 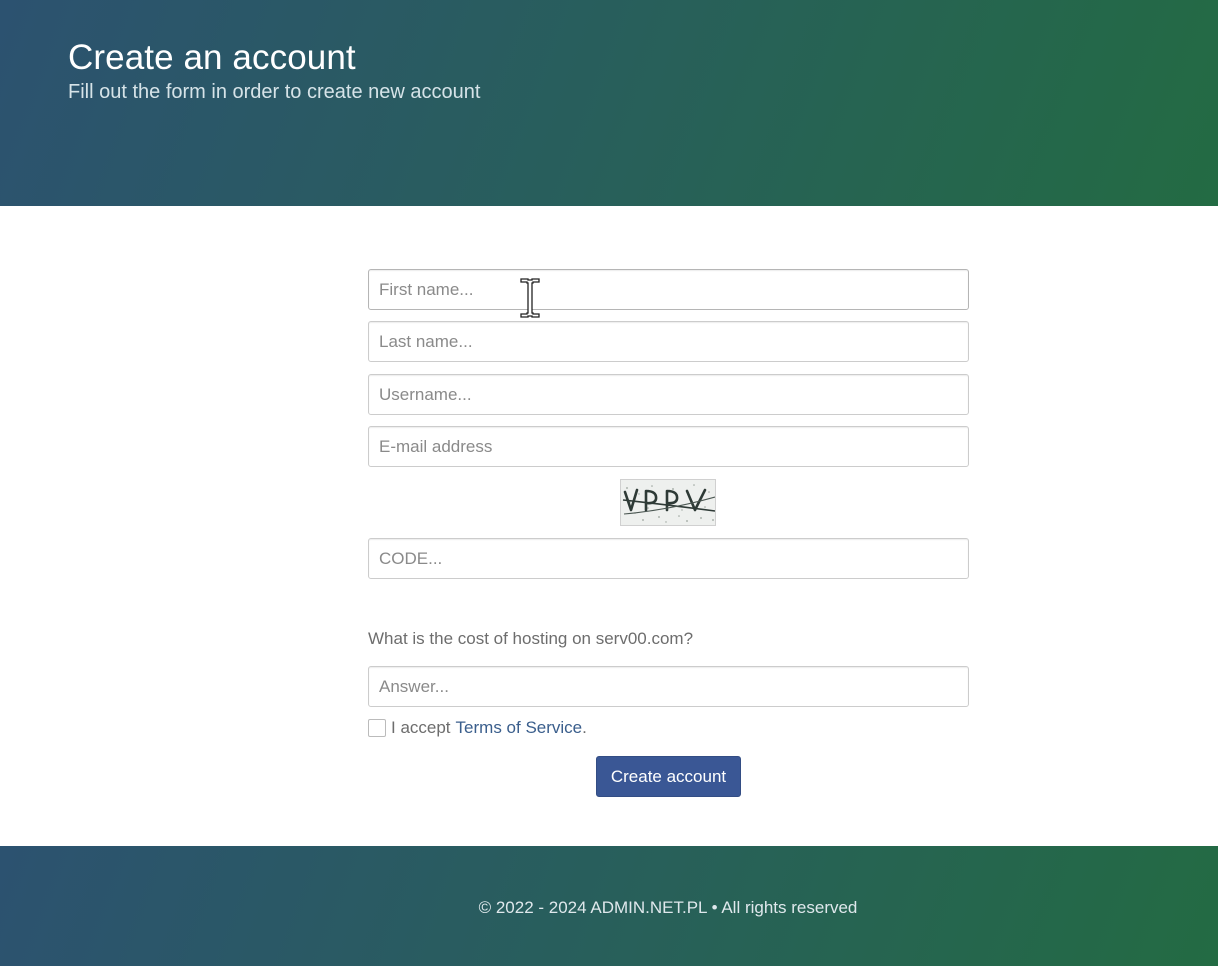 I want to click on tos-suffix: ., so click(x=584, y=727).